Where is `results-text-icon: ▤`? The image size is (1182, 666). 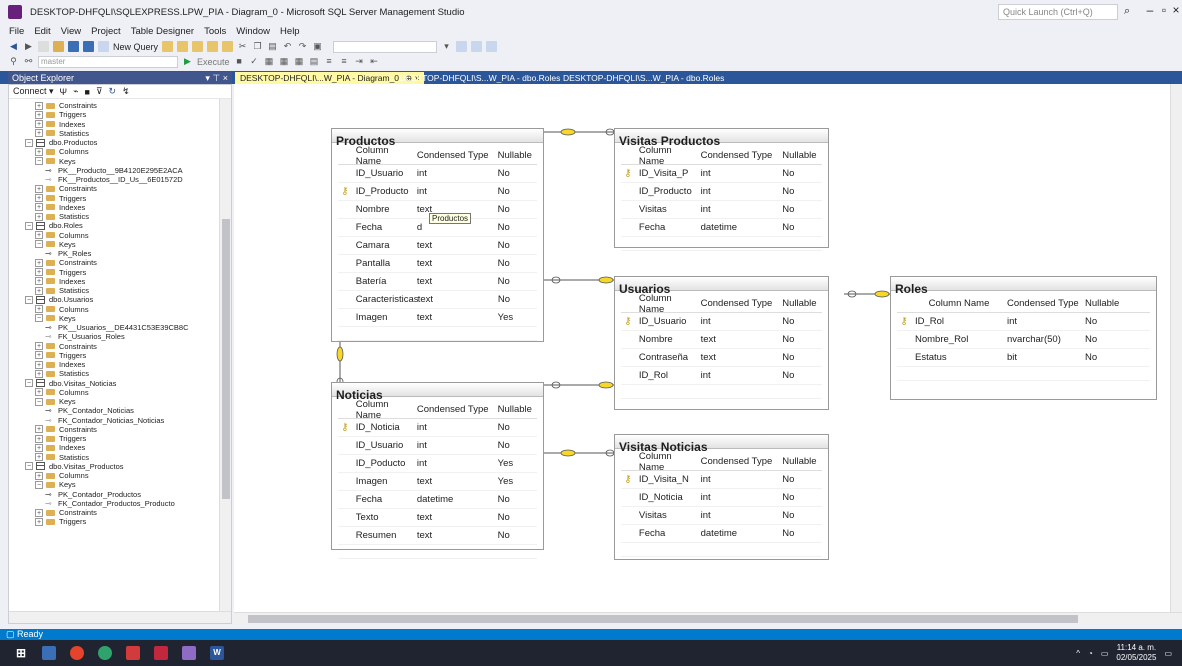 results-text-icon: ▤ is located at coordinates (314, 61).